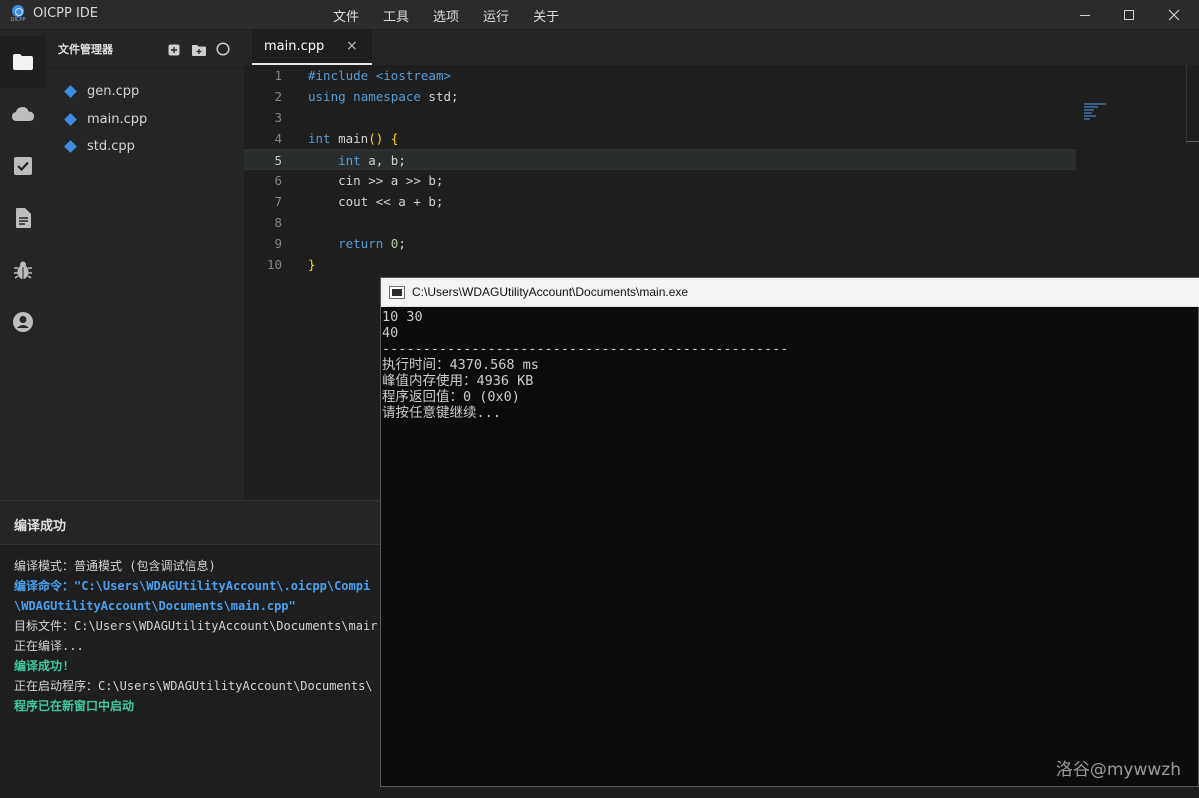 The height and width of the screenshot is (798, 1199). Describe the element at coordinates (402, 317) in the screenshot. I see `console-line: 10 30` at that location.